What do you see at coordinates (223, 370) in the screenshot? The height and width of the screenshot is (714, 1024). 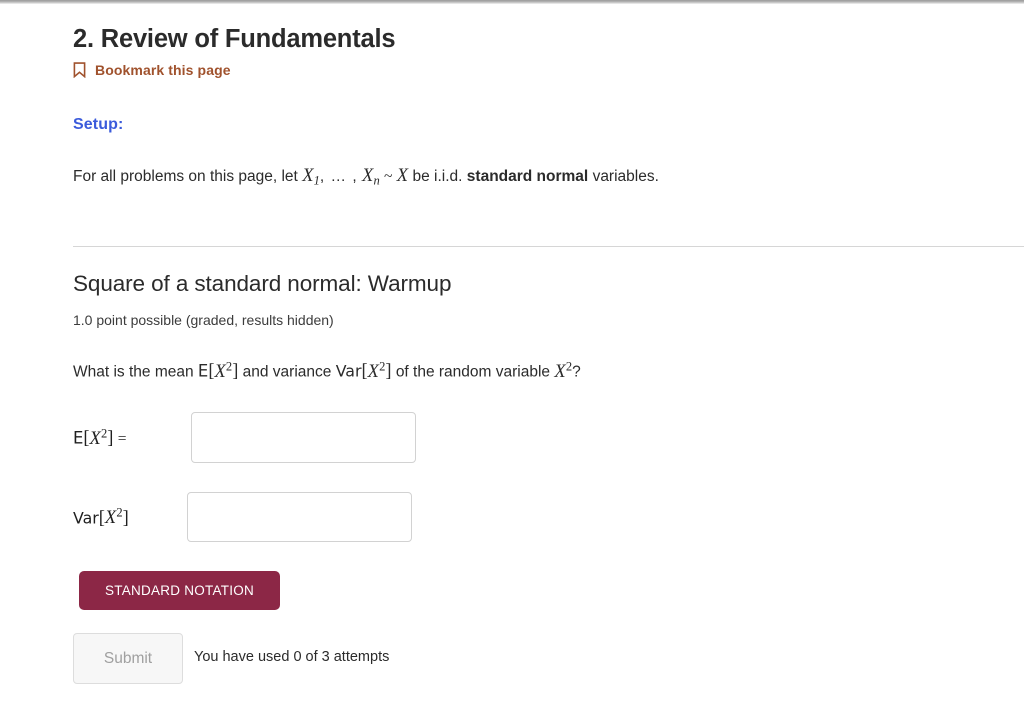 I see `math-variable-x: X2` at bounding box center [223, 370].